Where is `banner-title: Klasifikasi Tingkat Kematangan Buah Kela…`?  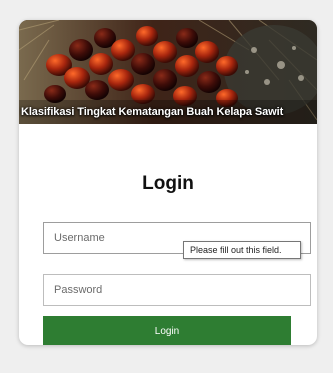
banner-title: Klasifikasi Tingkat Kematangan Buah Kela… is located at coordinates (152, 112).